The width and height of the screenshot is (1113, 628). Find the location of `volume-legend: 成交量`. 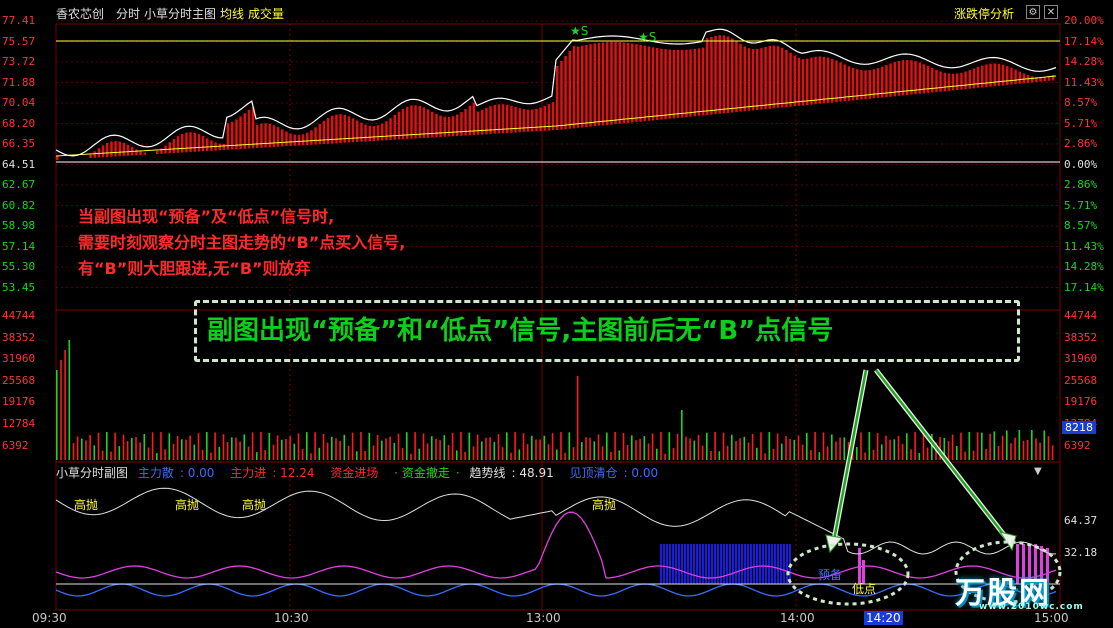

volume-legend: 成交量 is located at coordinates (266, 14).